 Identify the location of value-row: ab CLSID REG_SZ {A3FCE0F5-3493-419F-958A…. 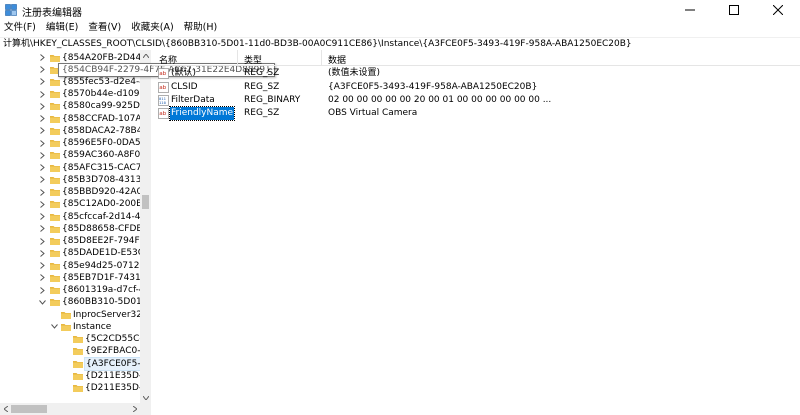
(476, 87).